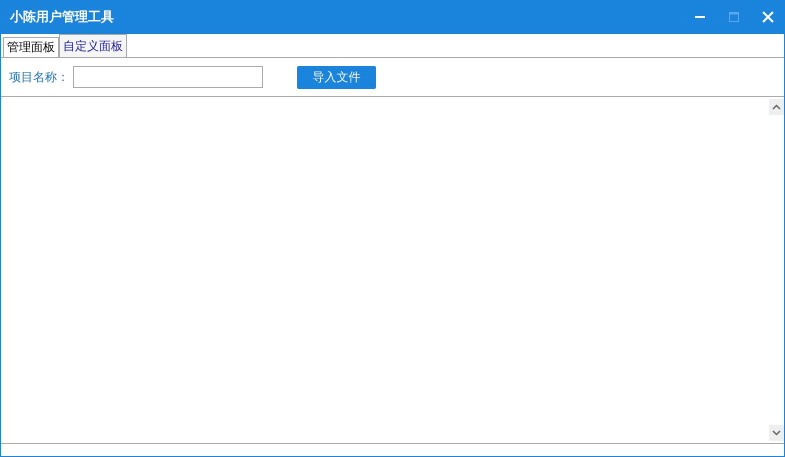  Describe the element at coordinates (31, 47) in the screenshot. I see `tab: 管理面板` at that location.